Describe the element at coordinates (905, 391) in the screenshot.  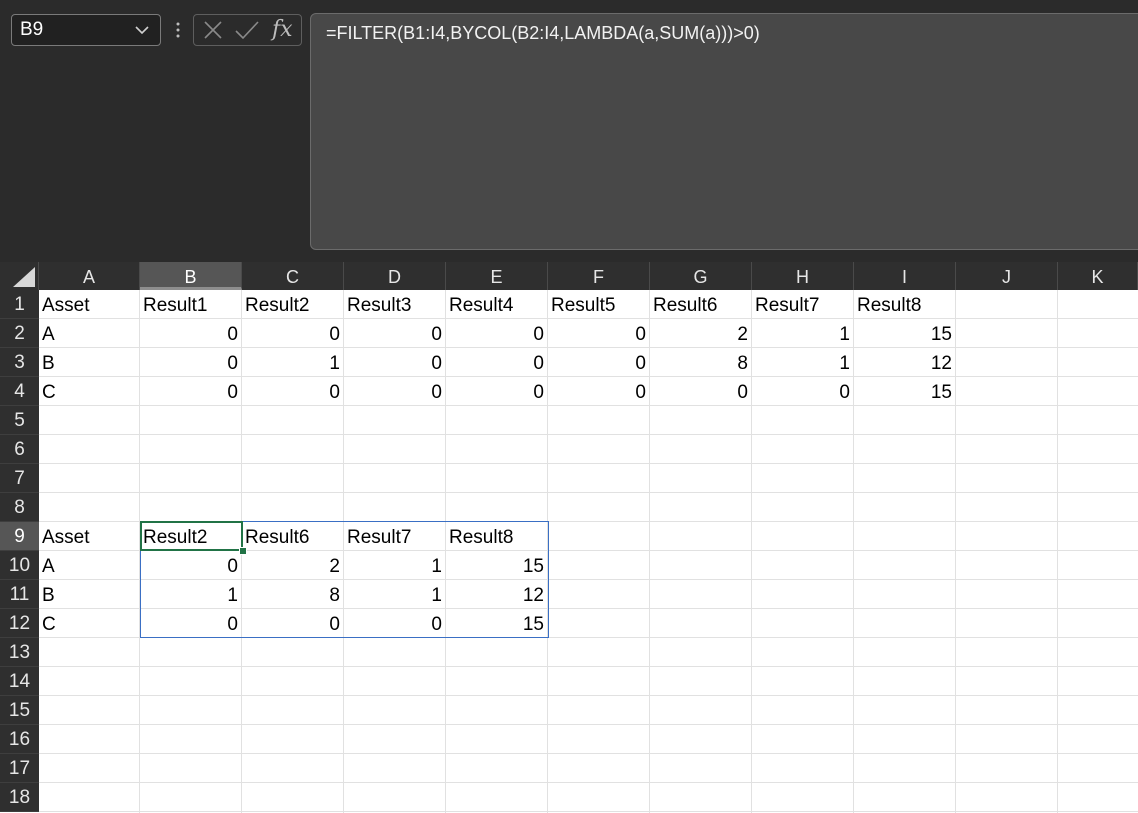
I see `cell-i4: 15` at that location.